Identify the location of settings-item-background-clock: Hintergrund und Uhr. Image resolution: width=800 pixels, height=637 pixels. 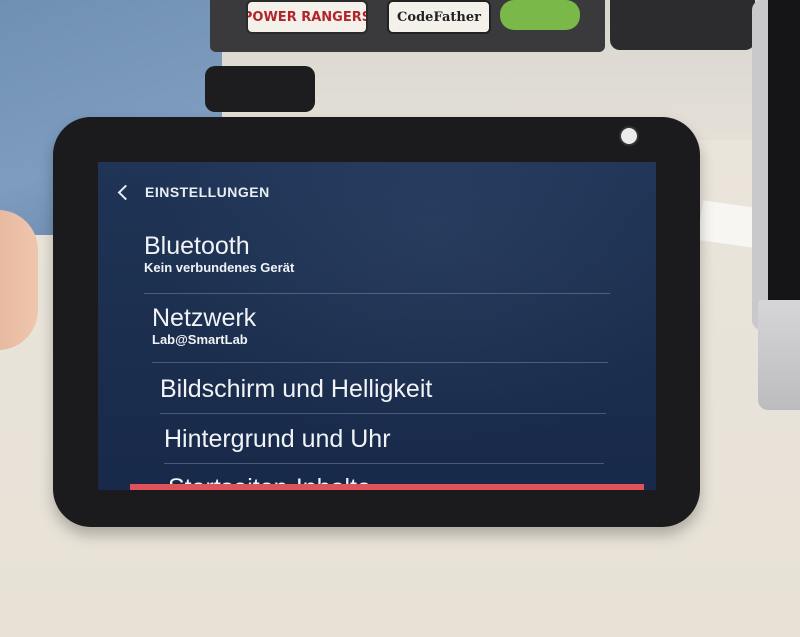
(387, 439).